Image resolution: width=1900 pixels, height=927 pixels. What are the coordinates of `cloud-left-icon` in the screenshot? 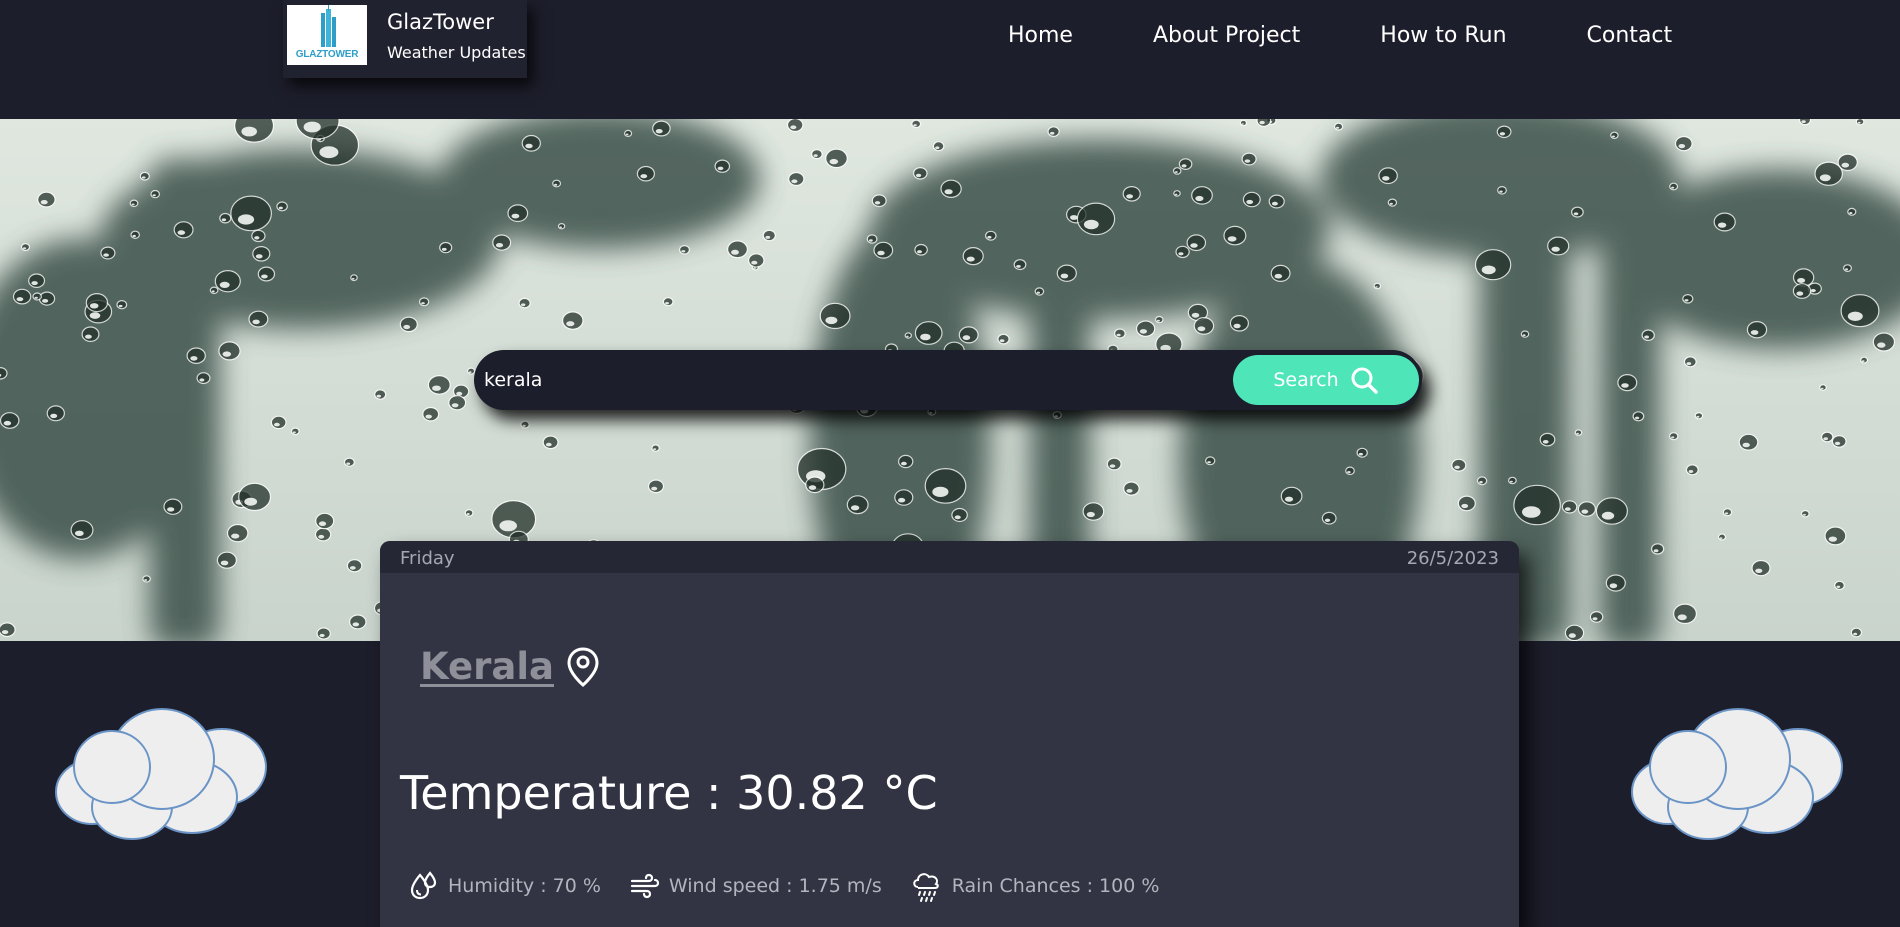 It's located at (161, 774).